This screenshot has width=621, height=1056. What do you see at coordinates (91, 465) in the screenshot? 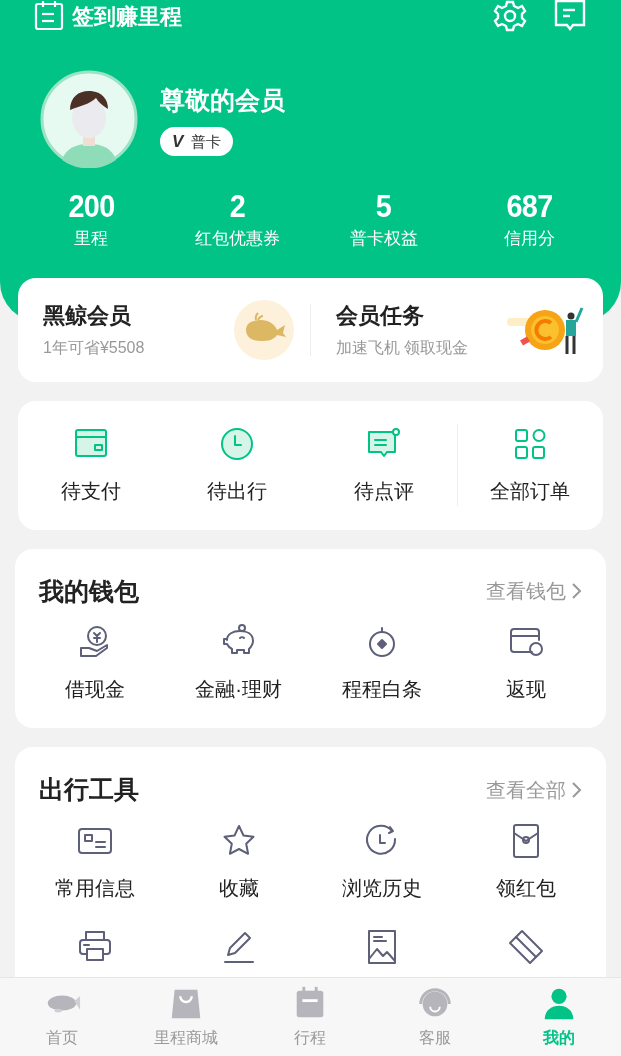
I see `order-item: 待支付` at bounding box center [91, 465].